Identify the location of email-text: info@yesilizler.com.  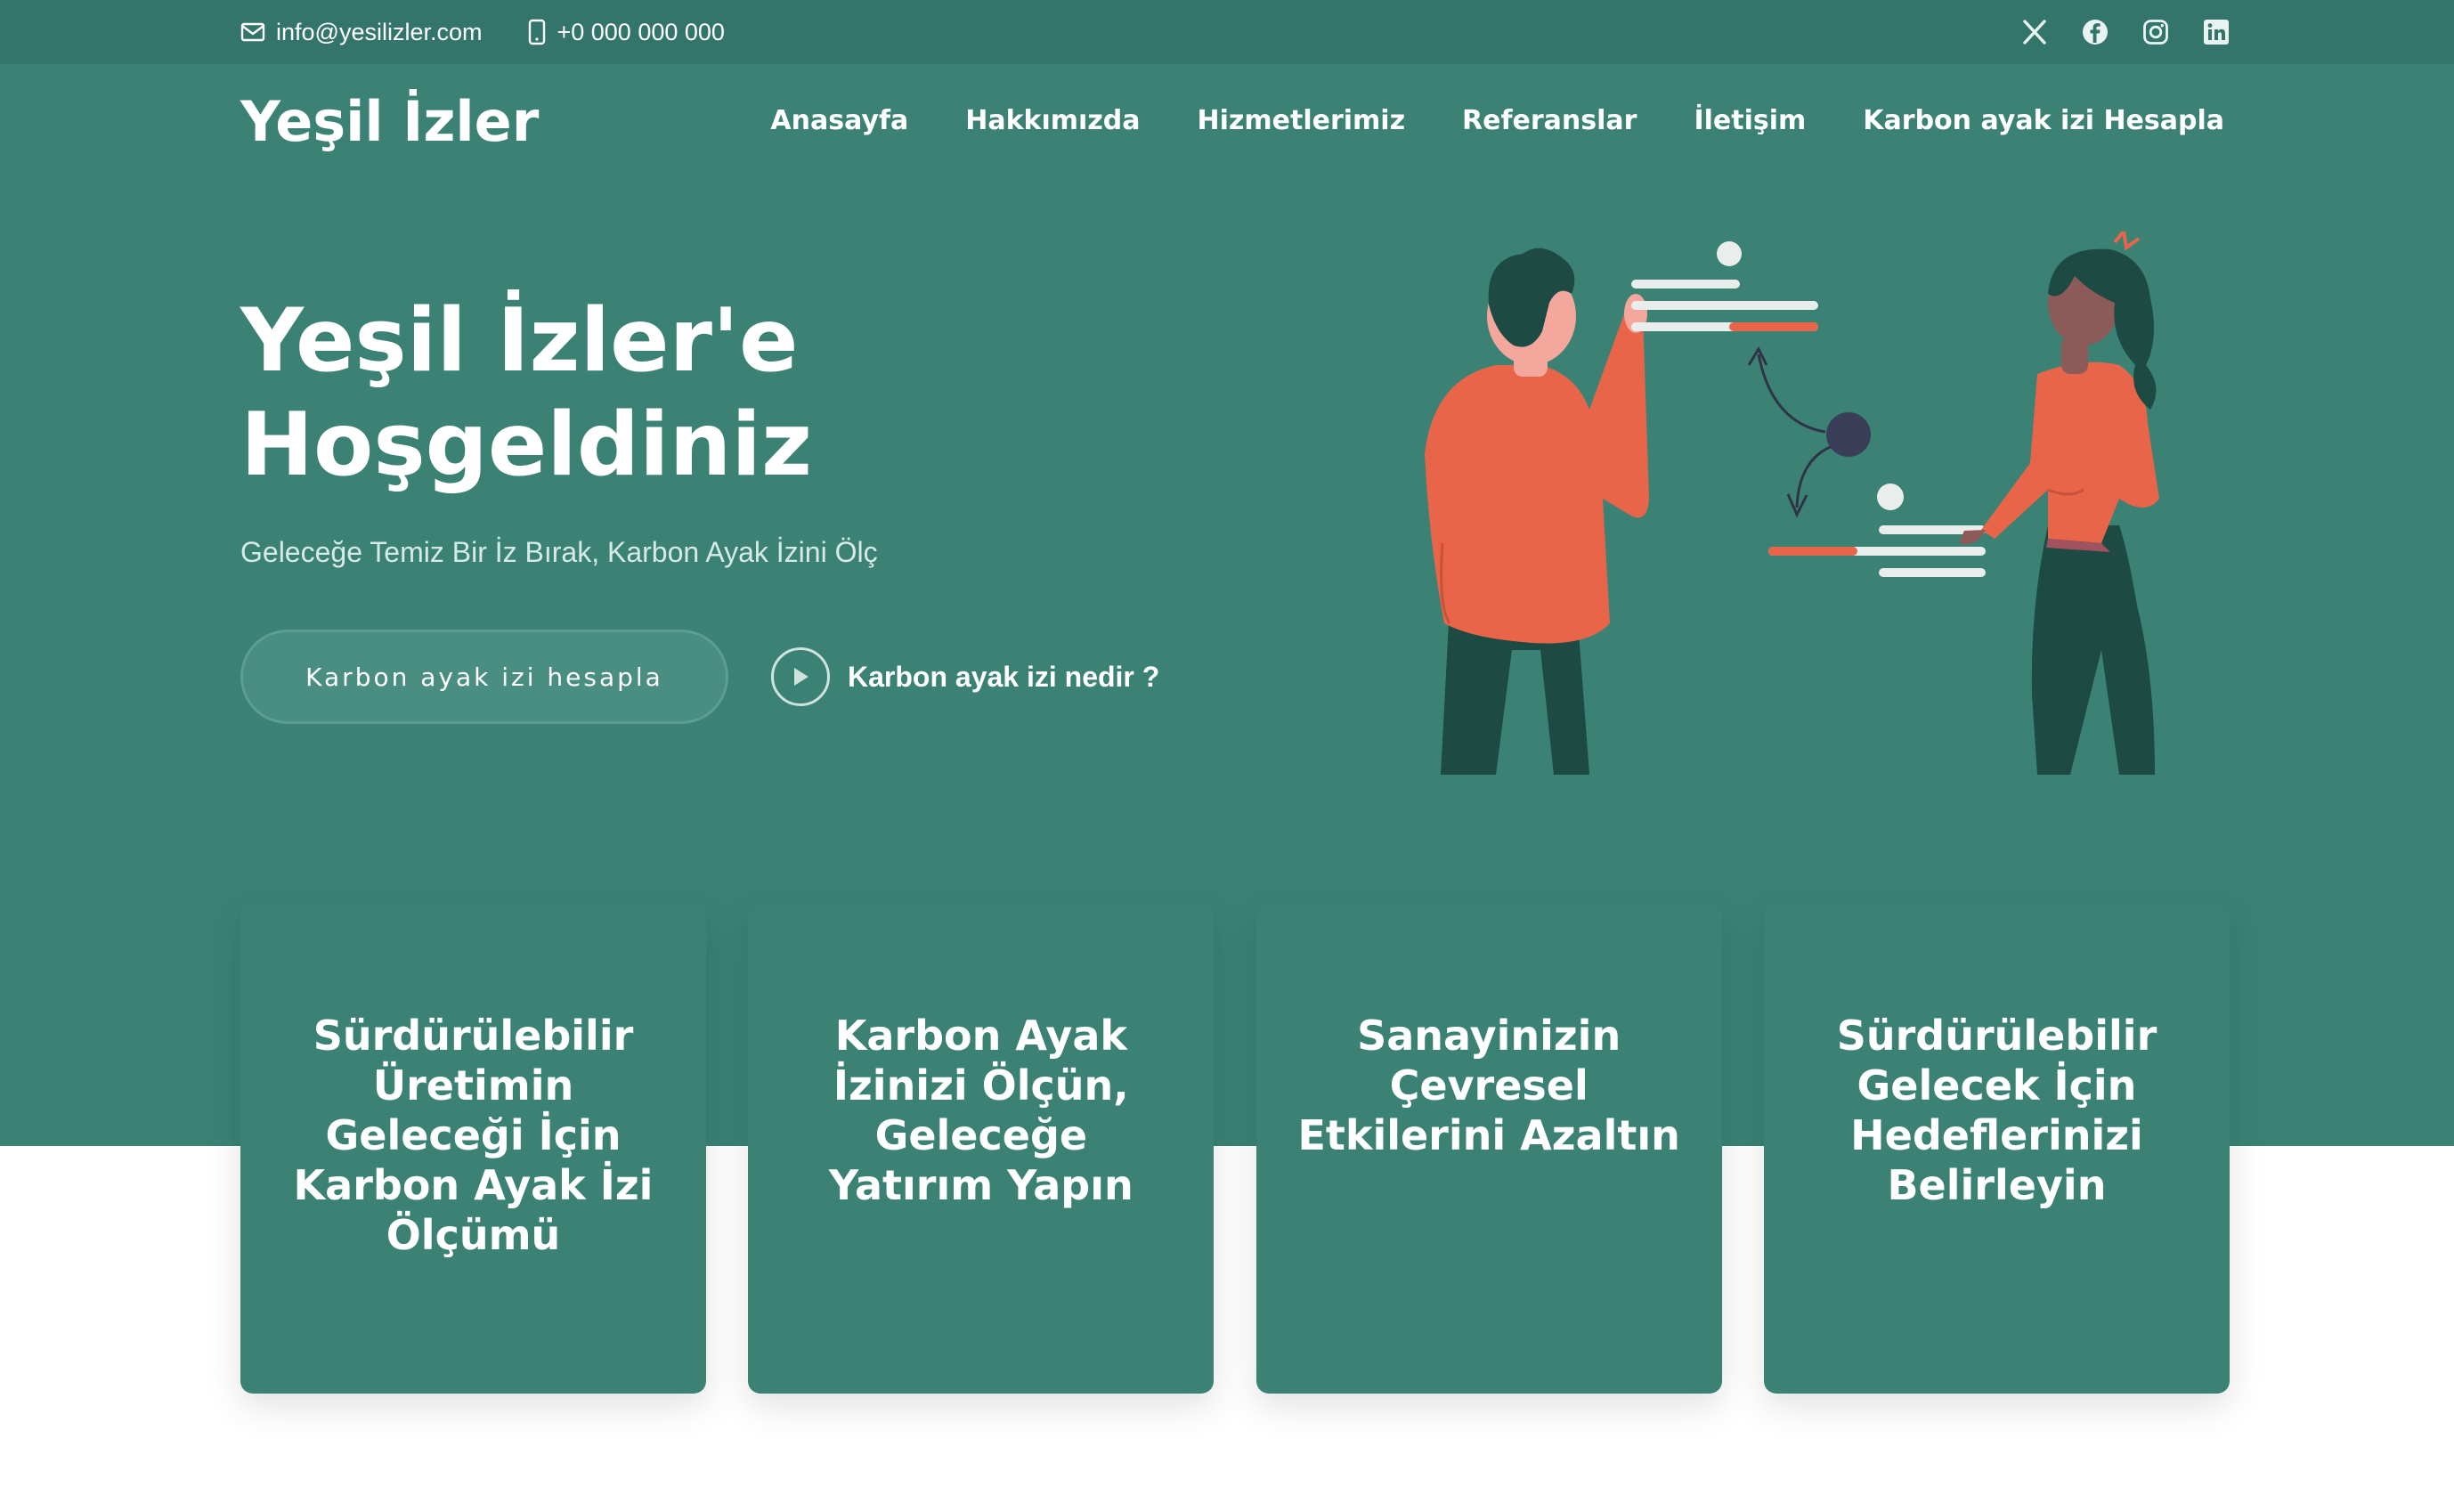
(379, 31).